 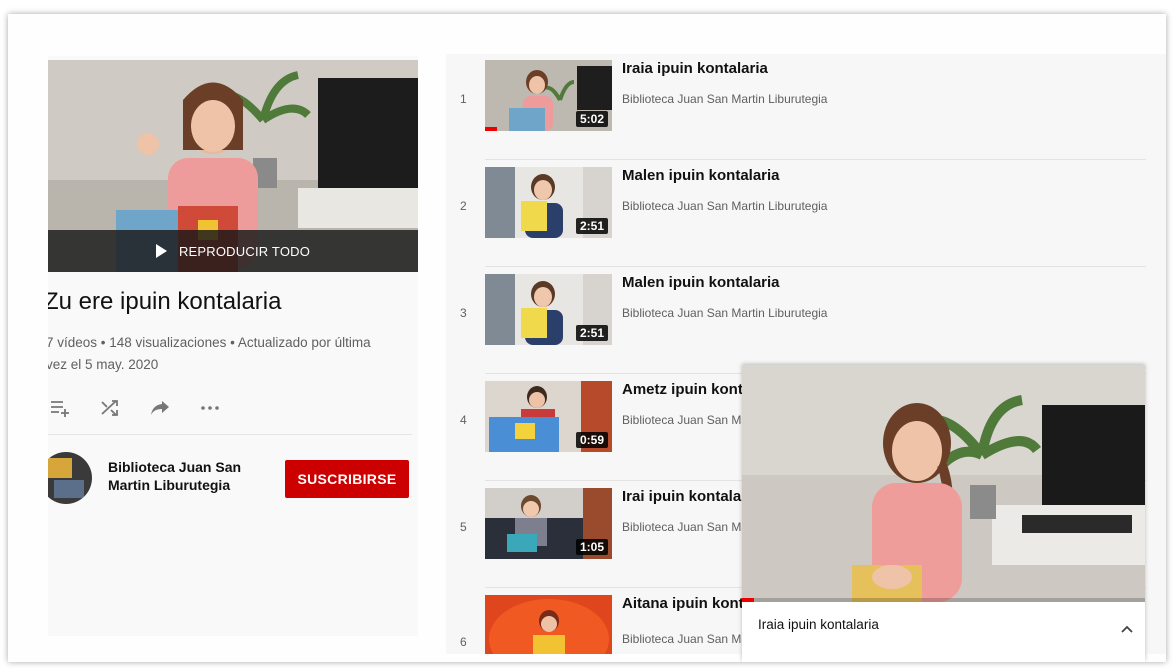 I want to click on avatar, so click(x=70, y=478).